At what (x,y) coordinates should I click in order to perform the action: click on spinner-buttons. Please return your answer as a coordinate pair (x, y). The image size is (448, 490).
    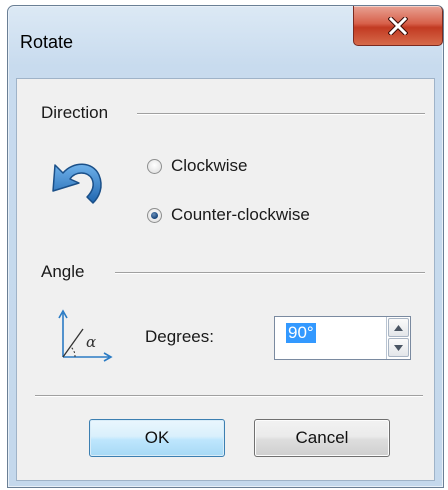
    Looking at the image, I should click on (398, 338).